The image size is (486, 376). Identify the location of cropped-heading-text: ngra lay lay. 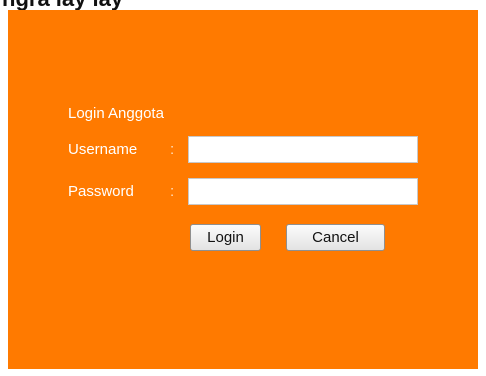
(62, 5).